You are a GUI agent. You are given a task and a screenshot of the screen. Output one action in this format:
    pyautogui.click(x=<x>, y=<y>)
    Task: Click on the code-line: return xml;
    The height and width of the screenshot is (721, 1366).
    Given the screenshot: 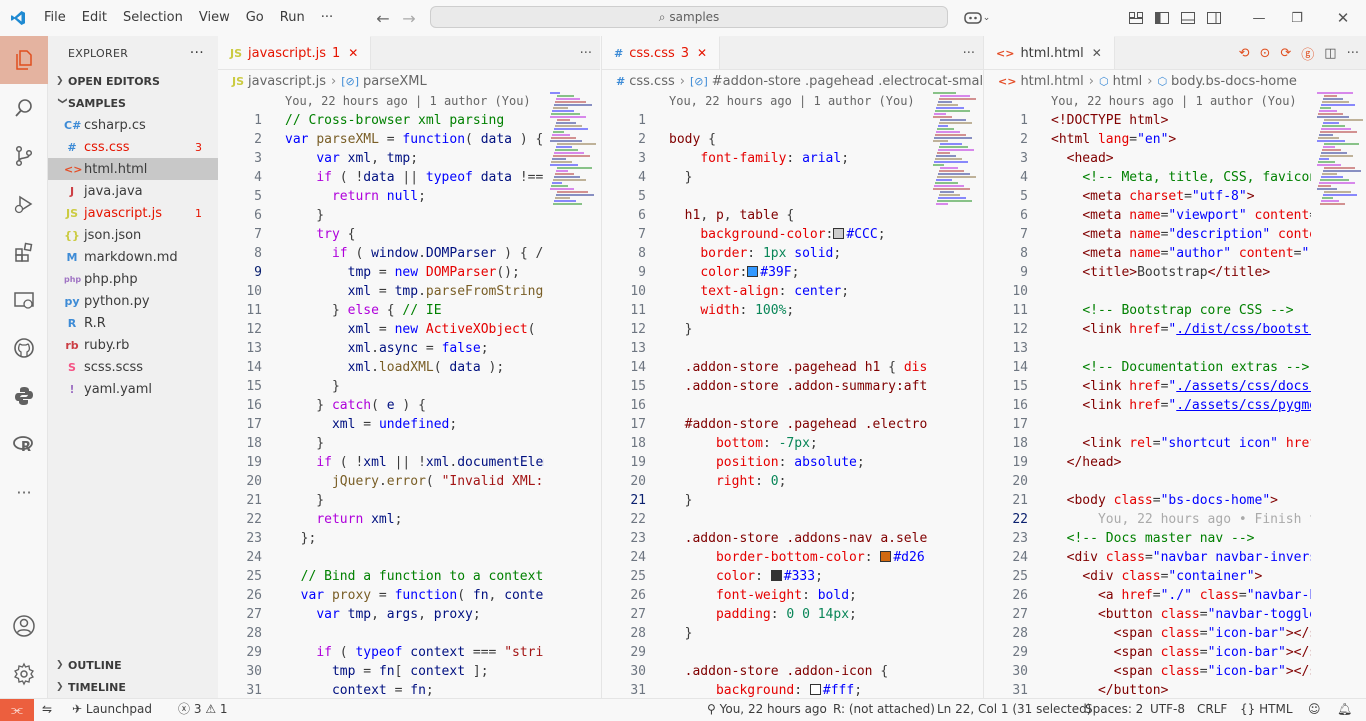 What is the action you would take?
    pyautogui.click(x=359, y=519)
    